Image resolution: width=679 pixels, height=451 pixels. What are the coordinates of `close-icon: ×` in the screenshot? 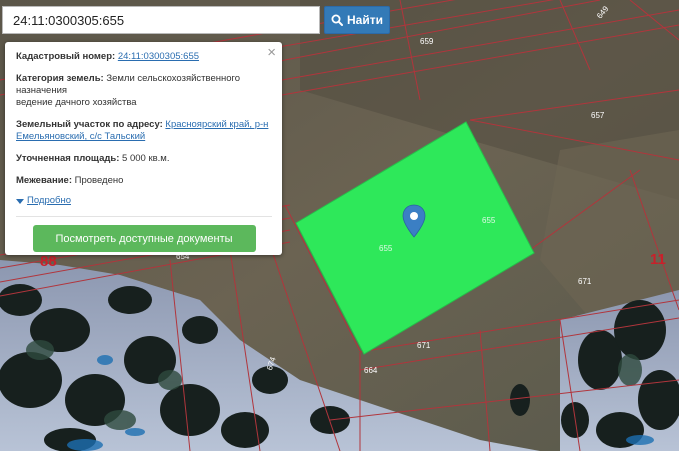 It's located at (271, 53).